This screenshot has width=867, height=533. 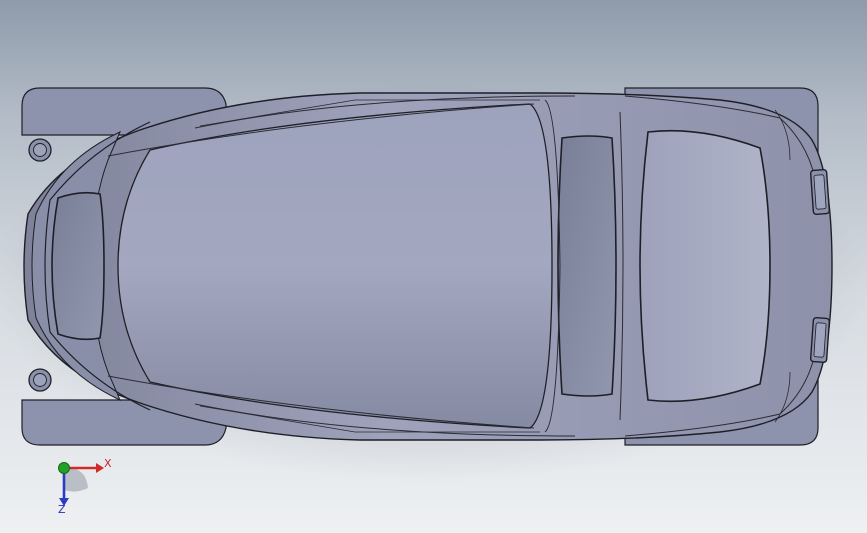 I want to click on tail-light-right-inner, so click(x=40, y=380).